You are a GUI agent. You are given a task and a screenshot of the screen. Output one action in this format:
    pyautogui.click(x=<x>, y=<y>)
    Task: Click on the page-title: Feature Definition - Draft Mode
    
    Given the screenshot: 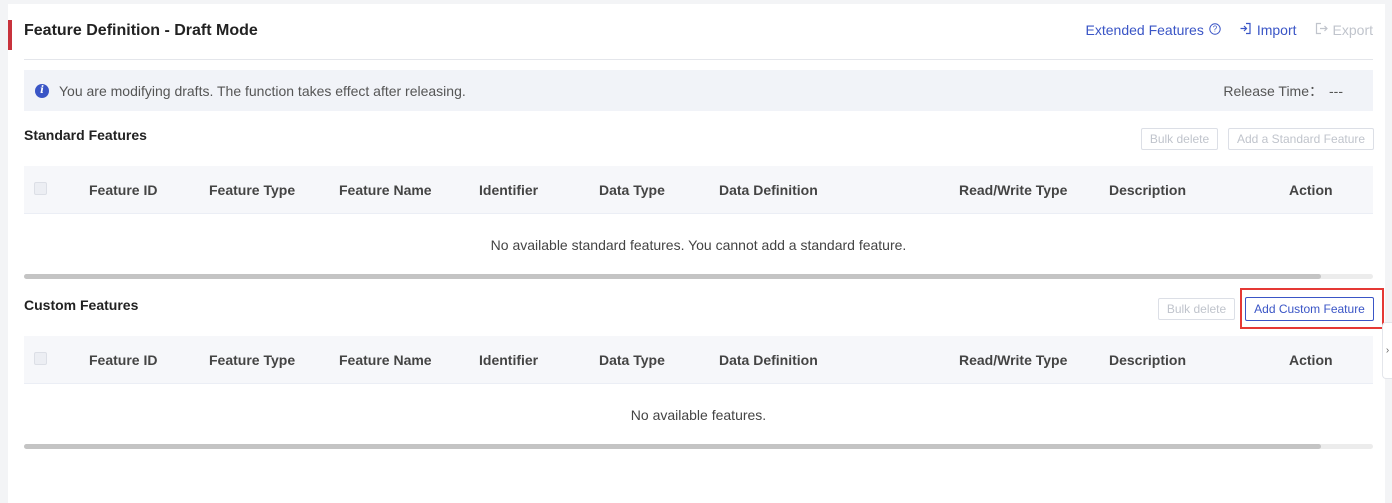 What is the action you would take?
    pyautogui.click(x=141, y=30)
    